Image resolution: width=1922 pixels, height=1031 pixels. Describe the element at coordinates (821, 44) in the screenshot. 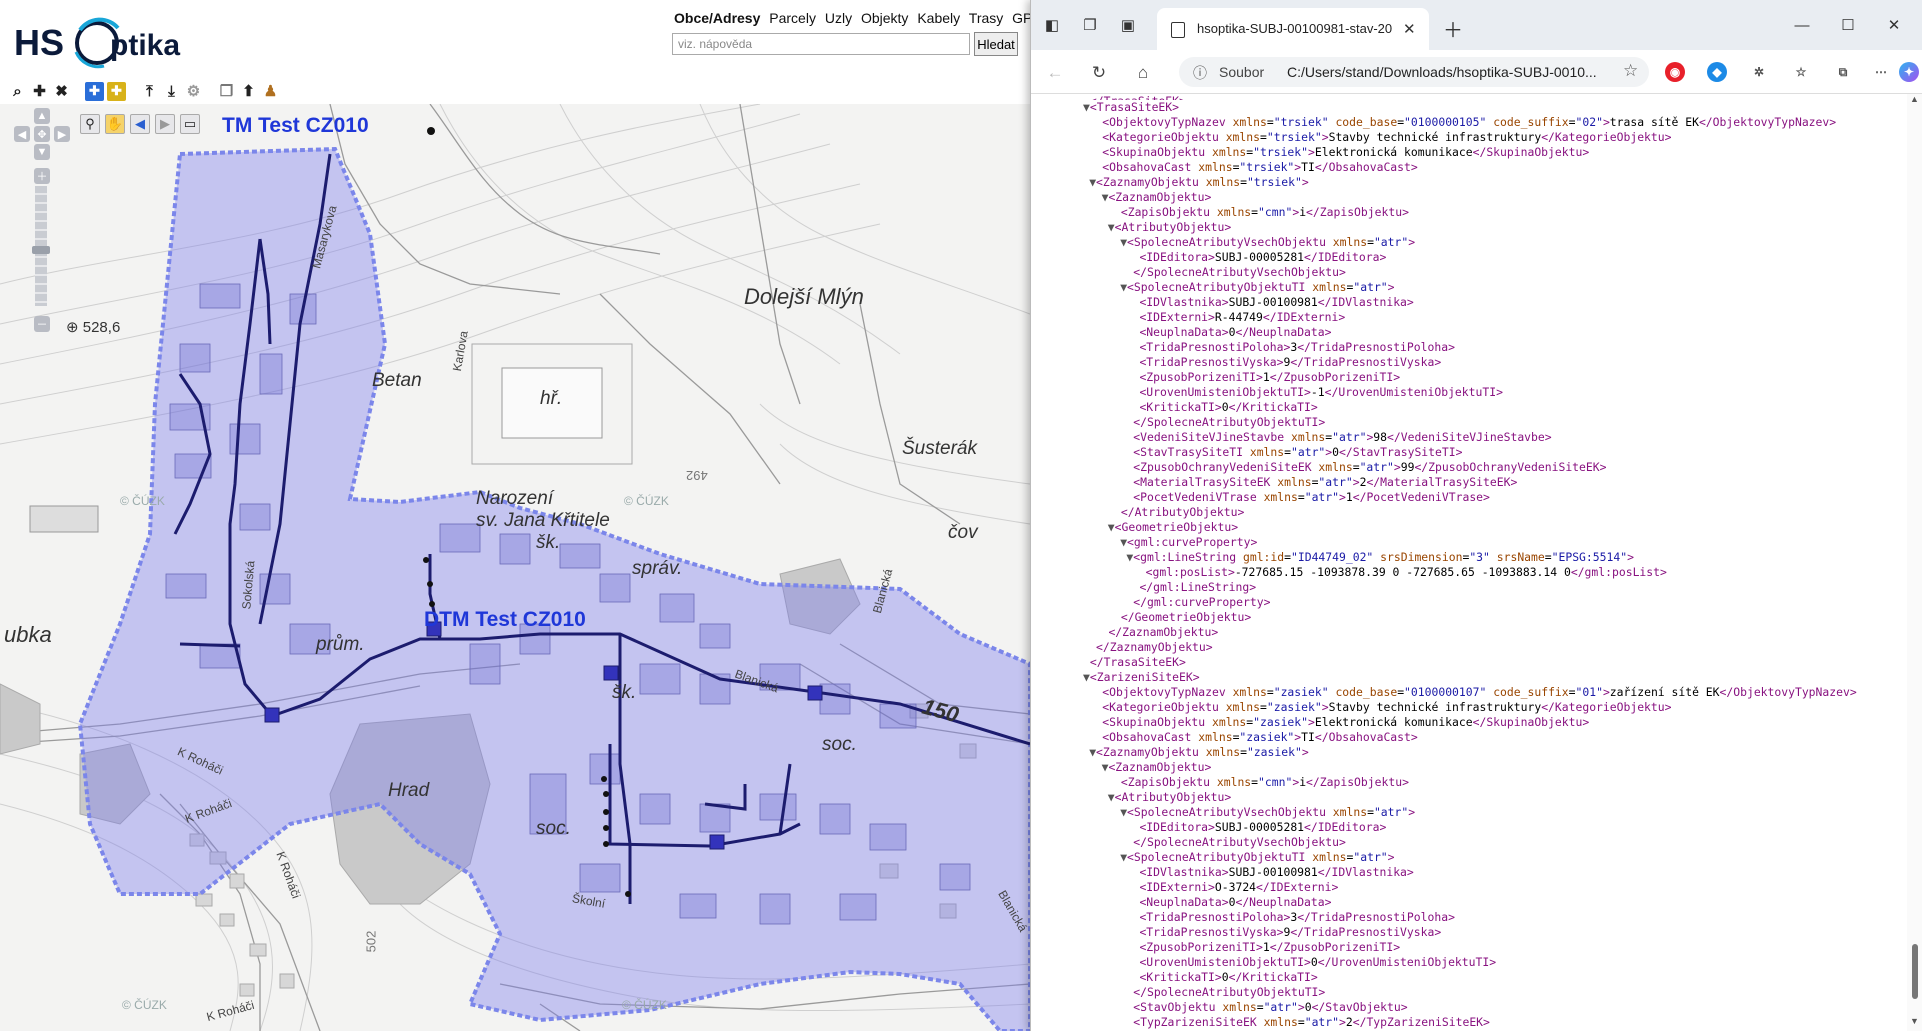

I see `search-input` at that location.